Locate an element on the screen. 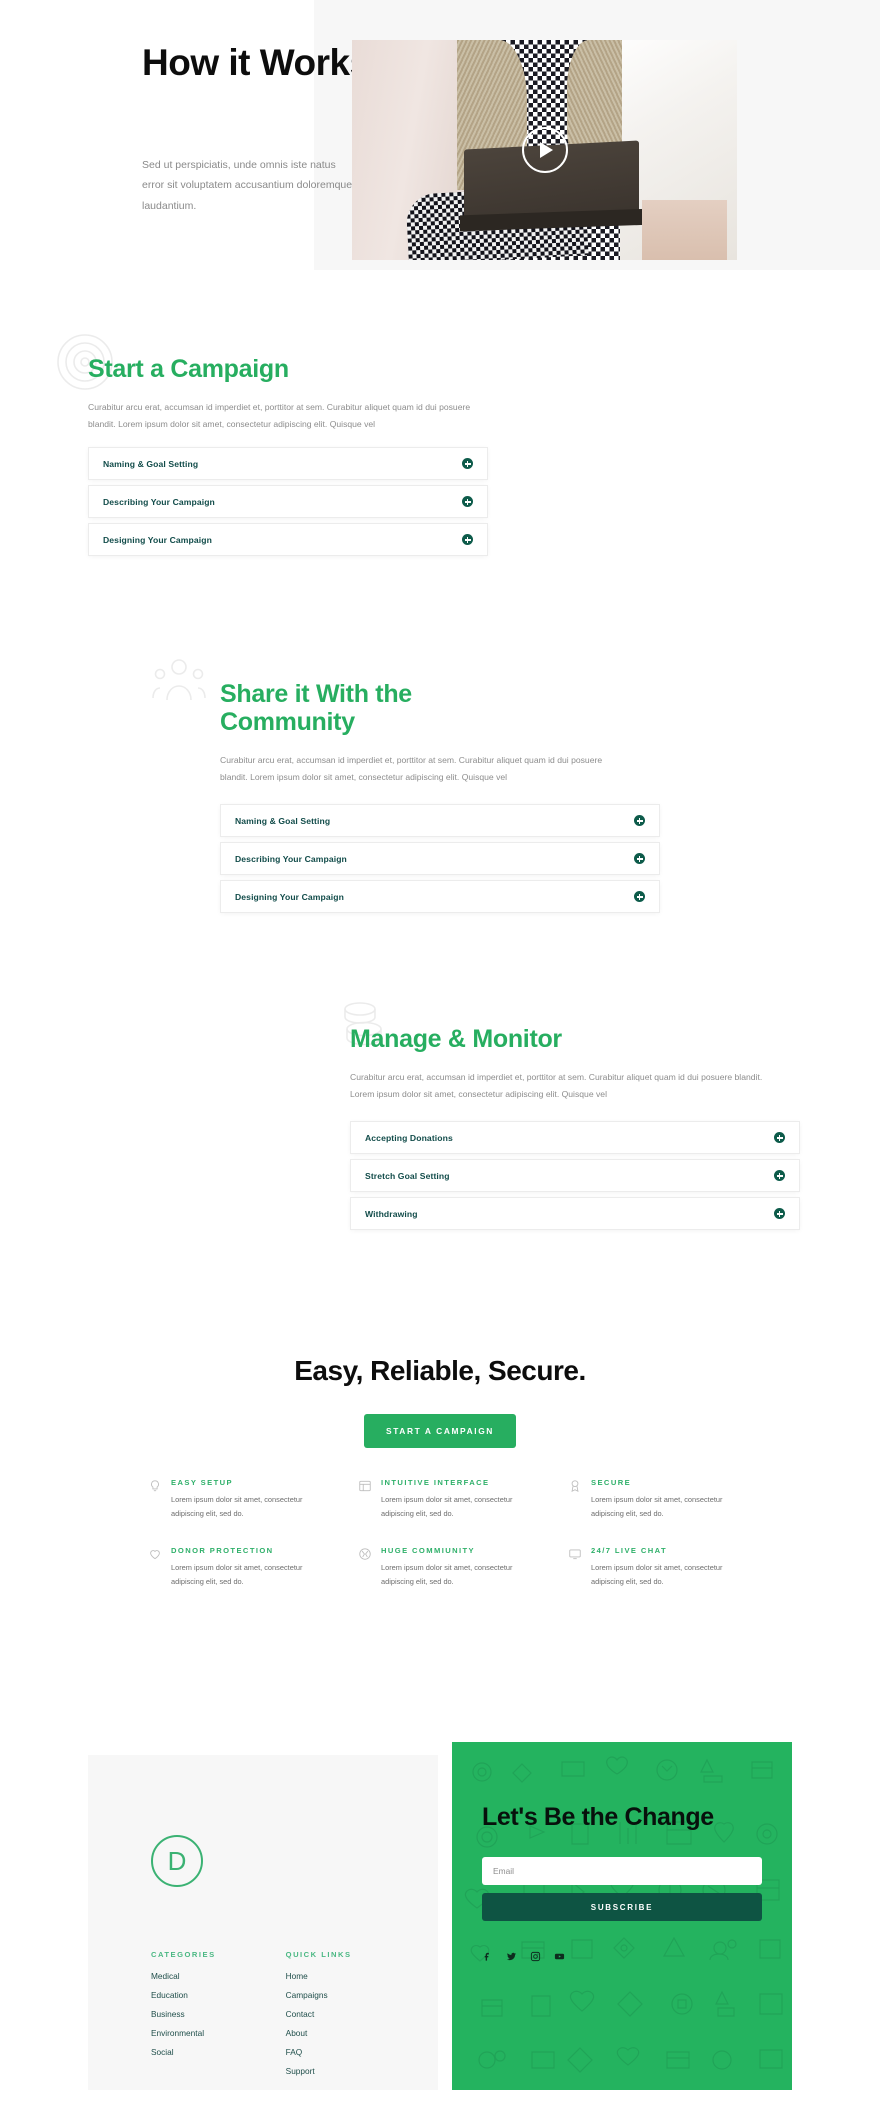 This screenshot has width=880, height=2114. play-button-icon is located at coordinates (544, 150).